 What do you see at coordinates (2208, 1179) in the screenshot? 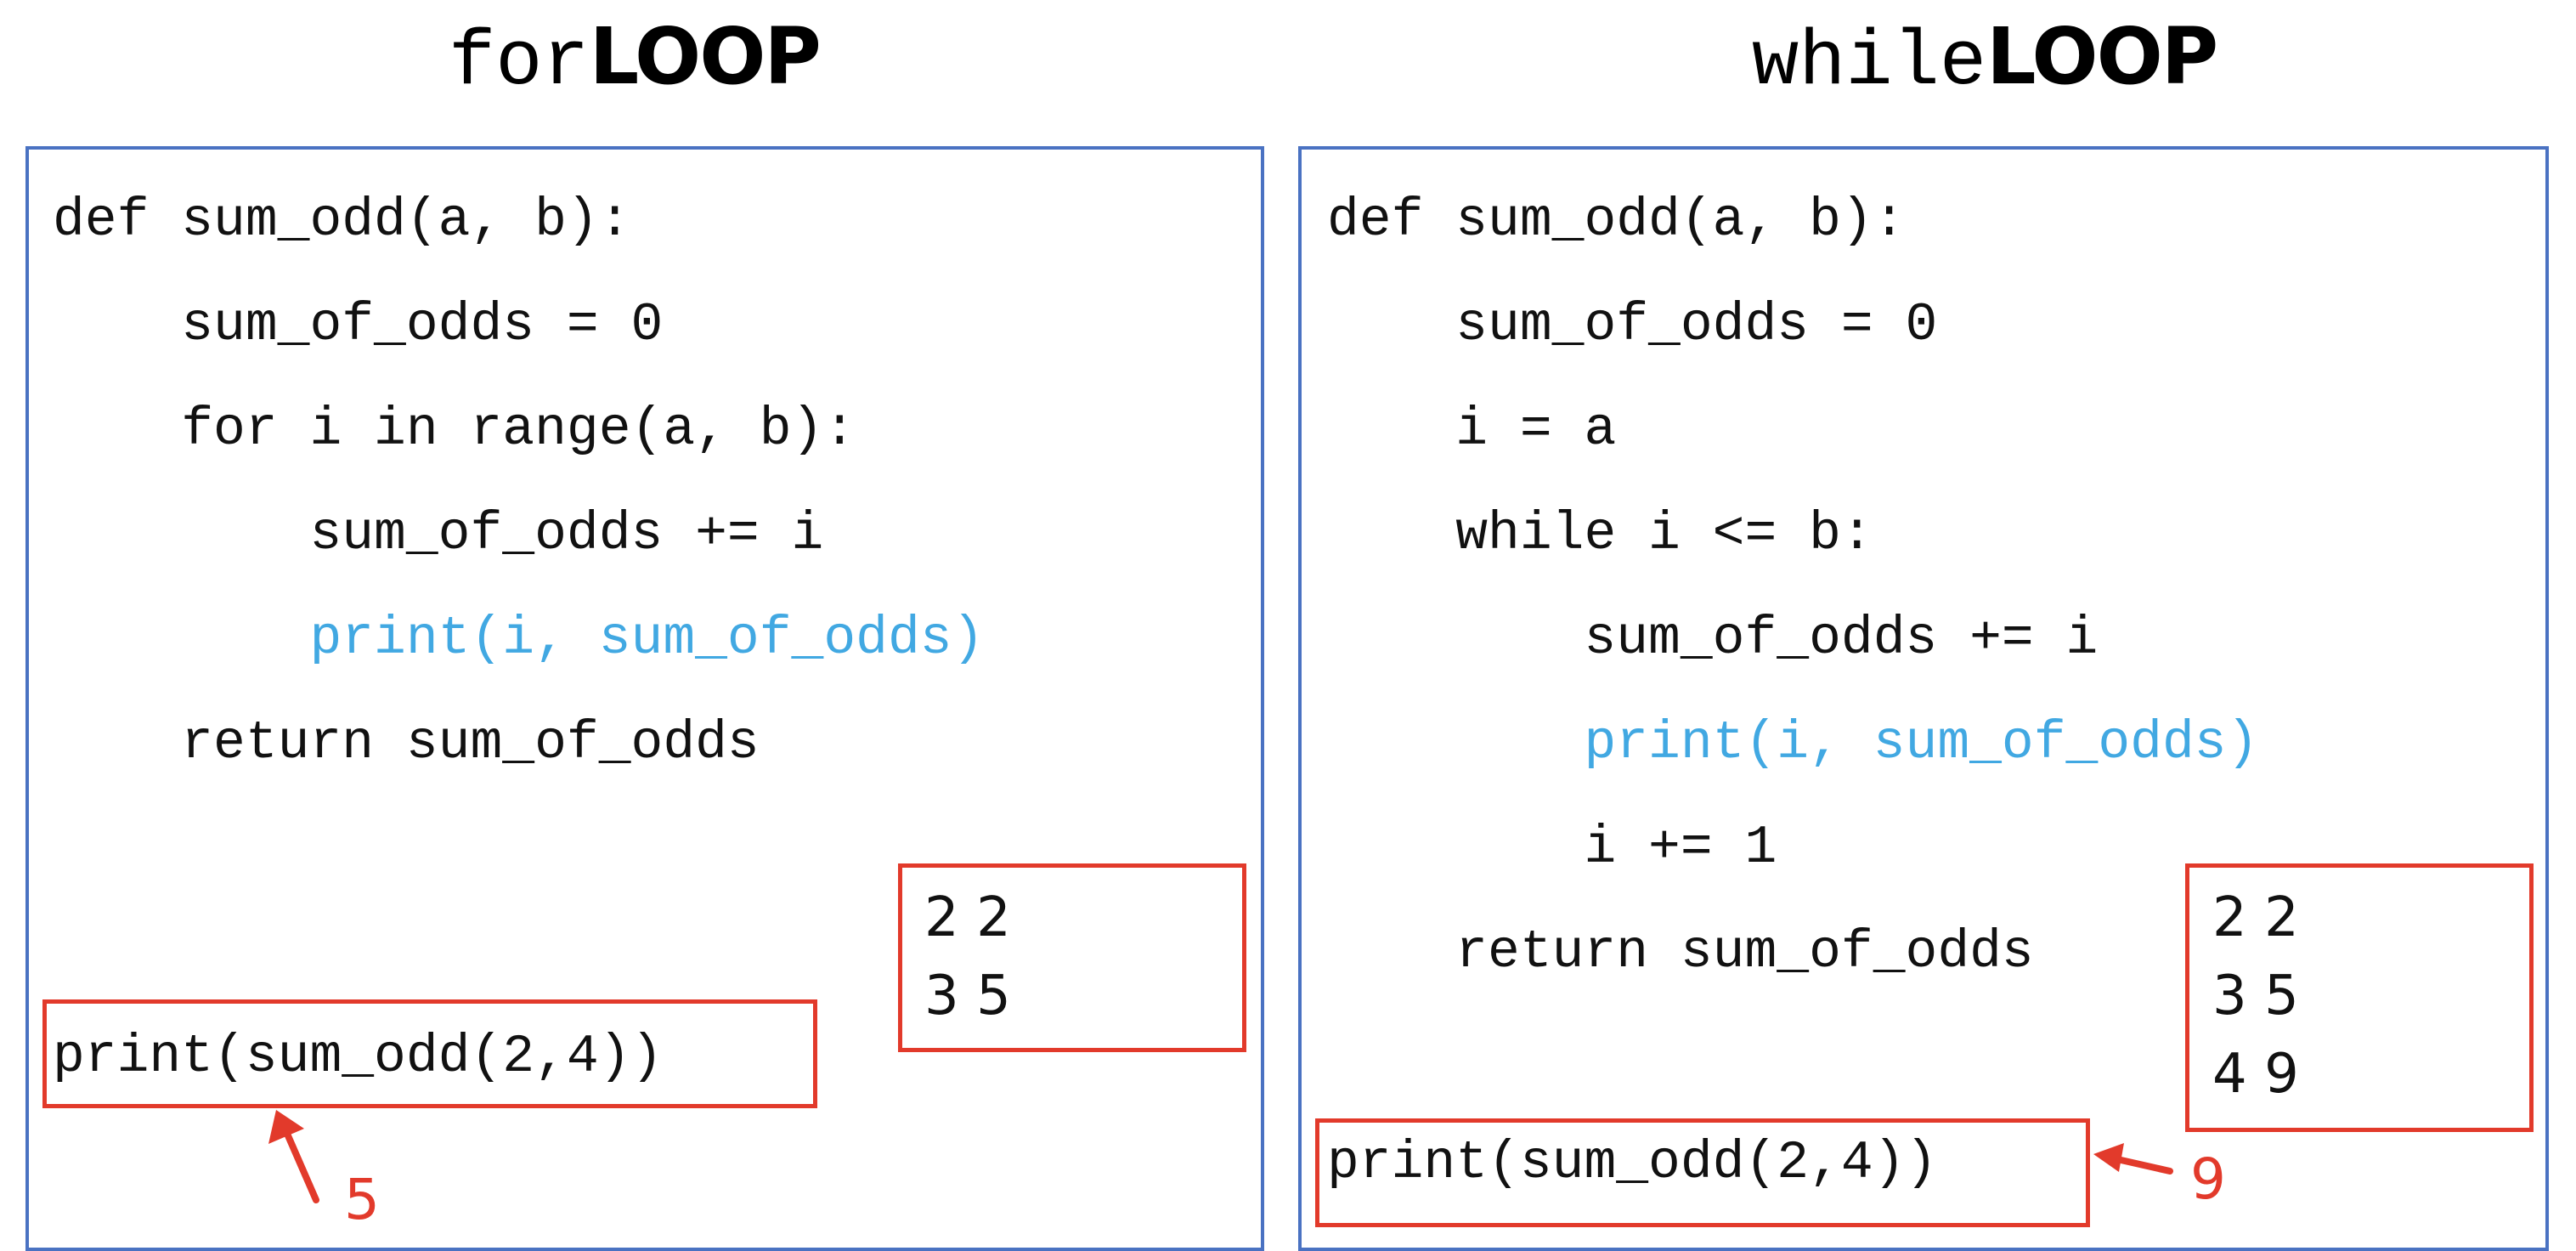
I see `while-result-value: 9` at bounding box center [2208, 1179].